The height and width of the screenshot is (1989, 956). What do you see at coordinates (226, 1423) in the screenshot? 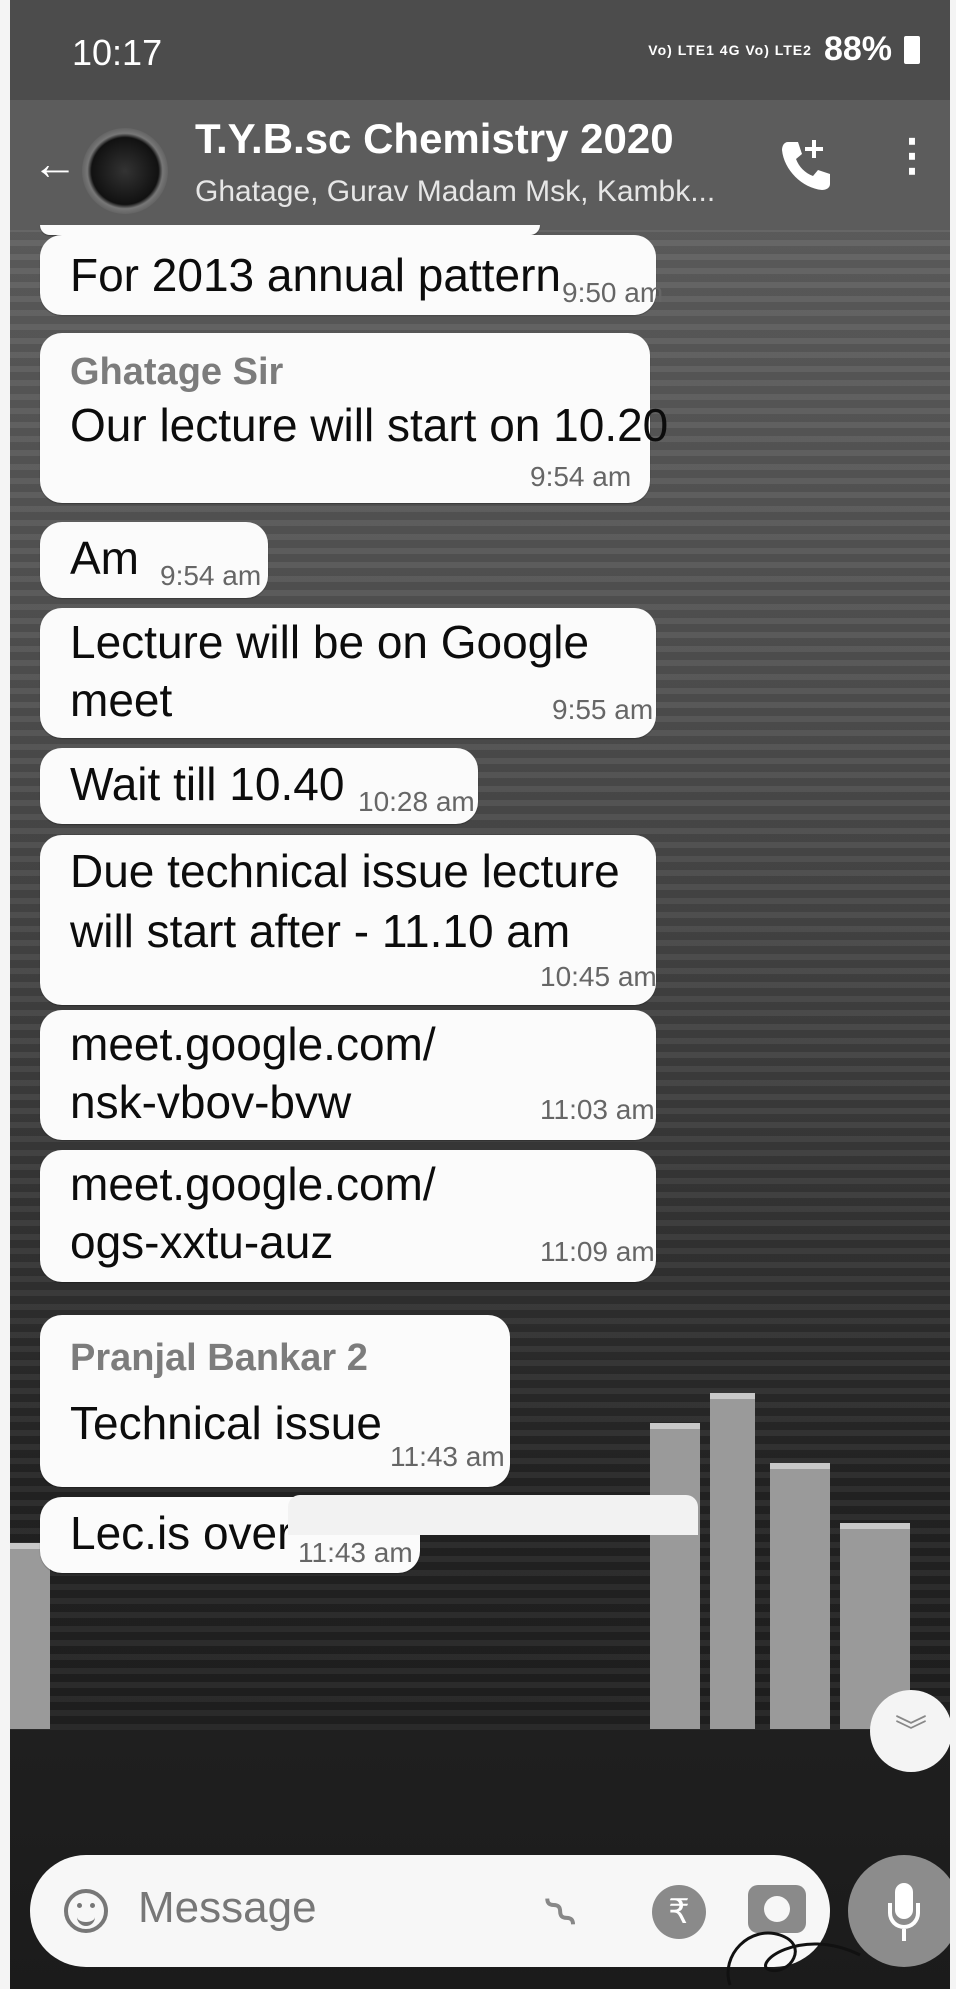
I see `message-text: Technical issue` at bounding box center [226, 1423].